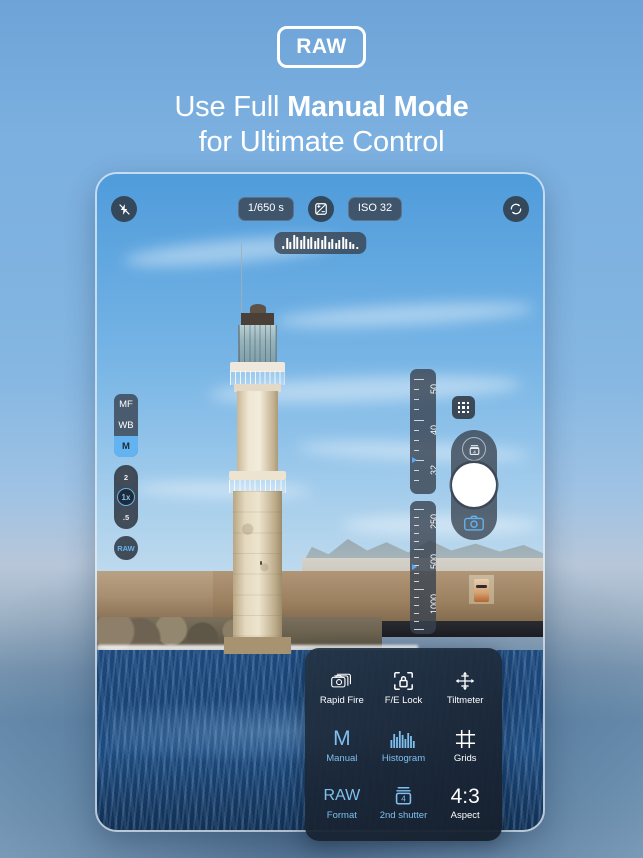 The width and height of the screenshot is (643, 858). What do you see at coordinates (403, 799) in the screenshot?
I see `second-shutter-count-label: 4` at bounding box center [403, 799].